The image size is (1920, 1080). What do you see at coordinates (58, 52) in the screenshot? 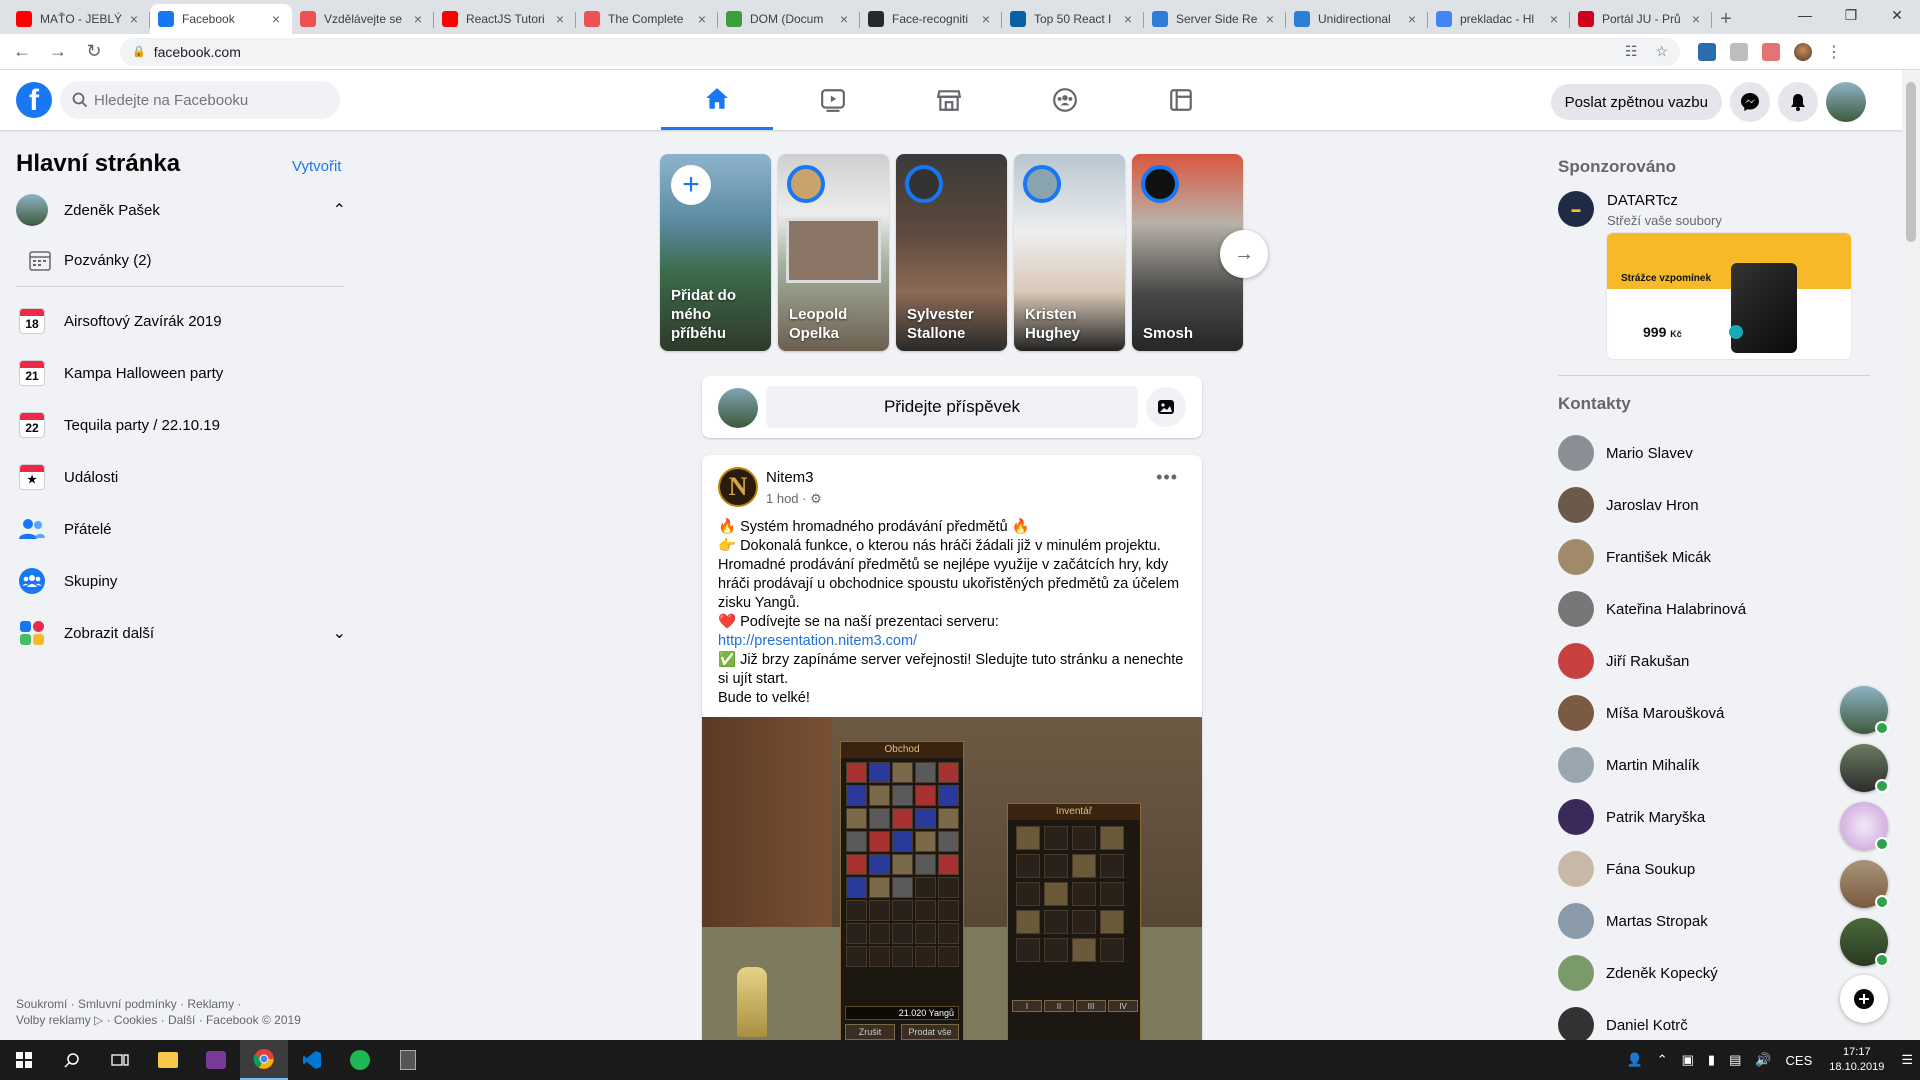
I see `forward-icon: →` at bounding box center [58, 52].